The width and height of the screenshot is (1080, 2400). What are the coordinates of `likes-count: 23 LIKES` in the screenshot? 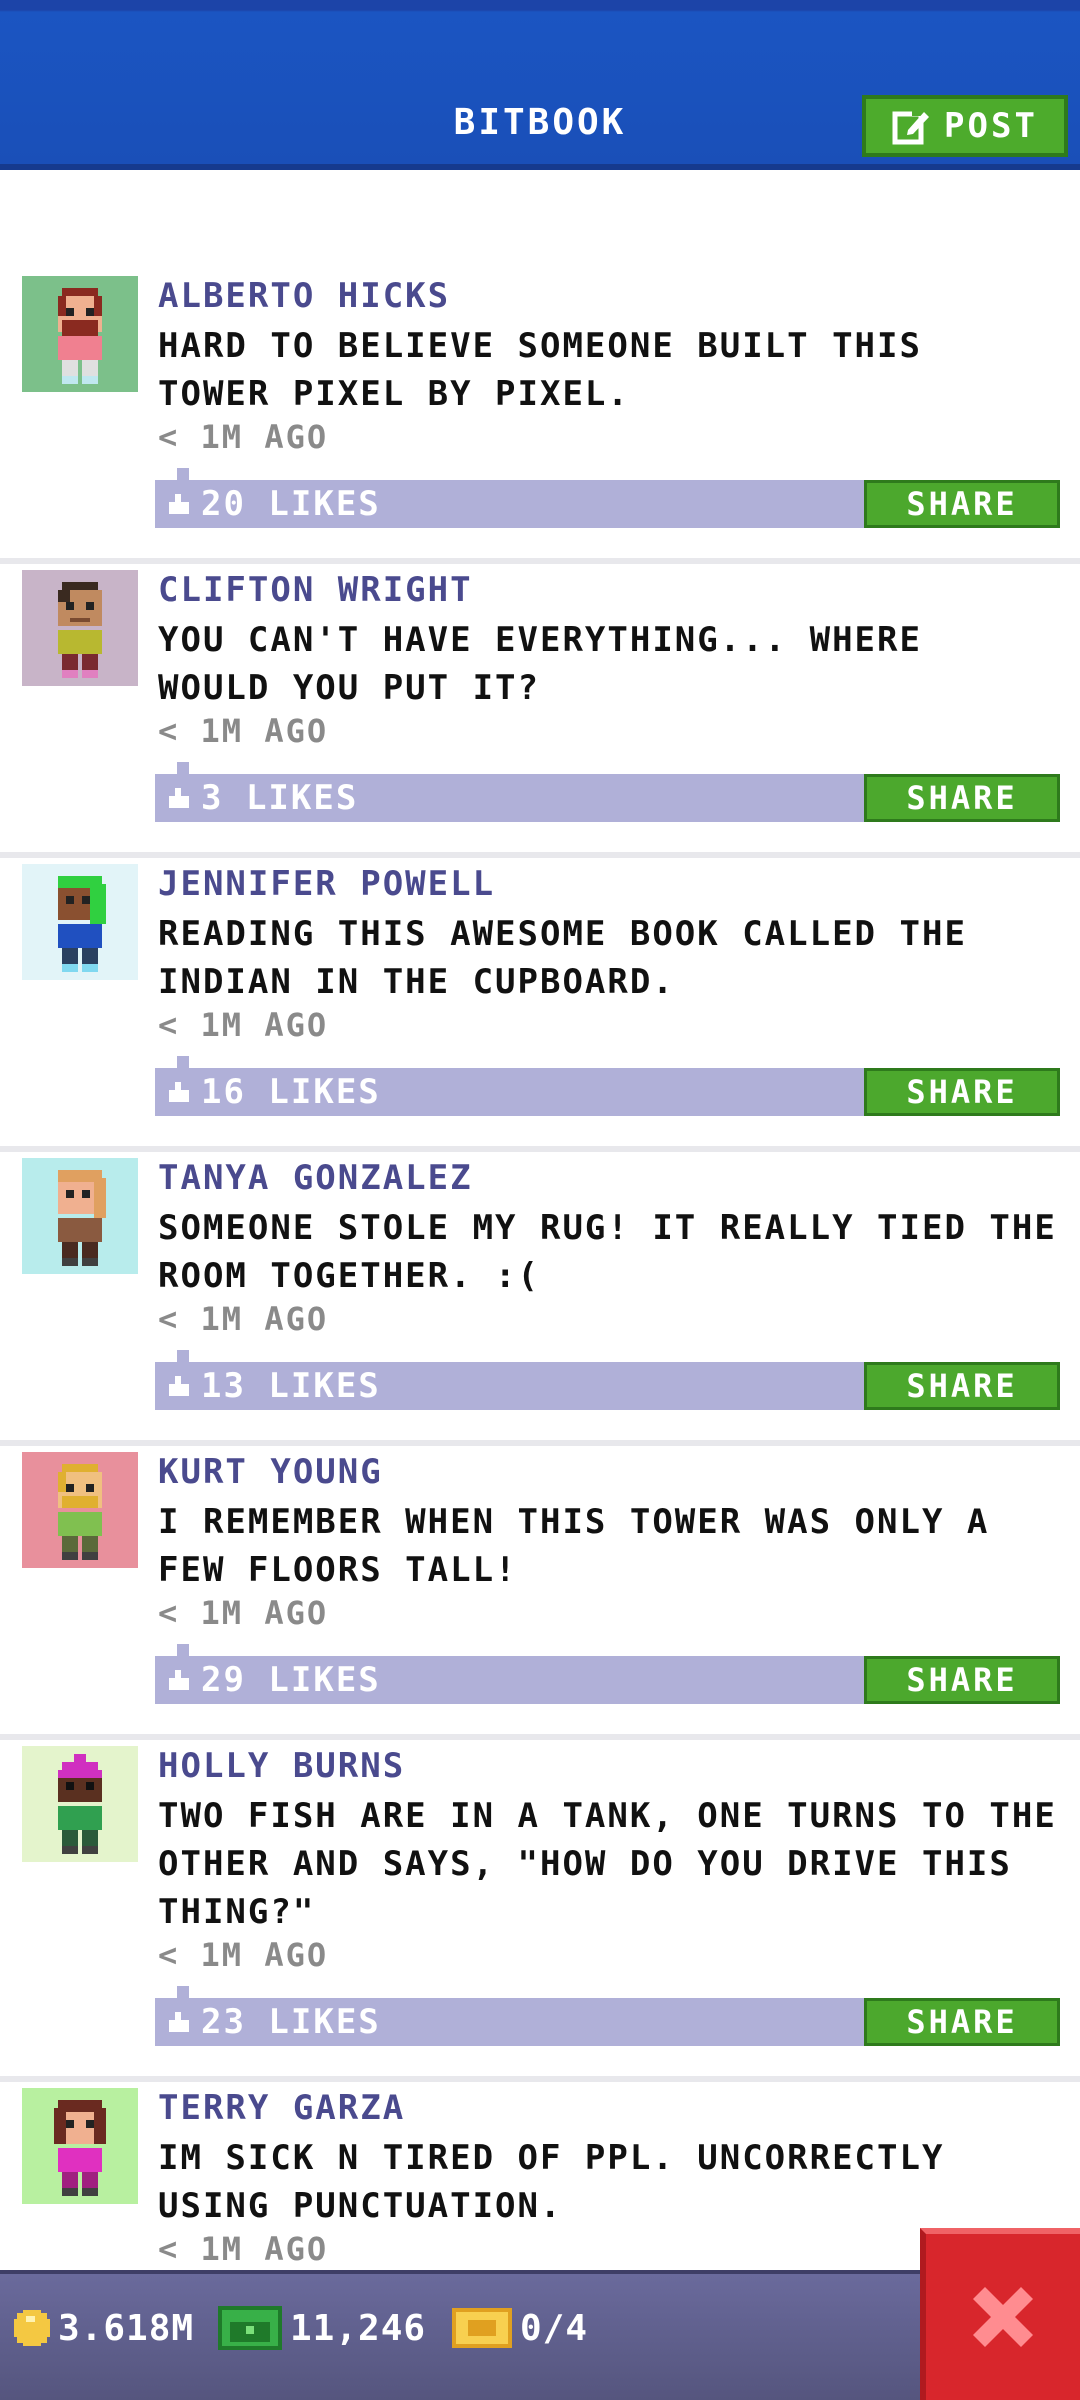 It's located at (274, 2022).